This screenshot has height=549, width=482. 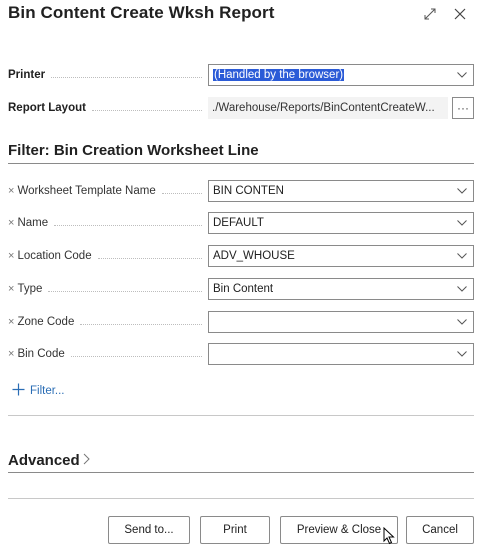 What do you see at coordinates (460, 14) in the screenshot?
I see `close-icon` at bounding box center [460, 14].